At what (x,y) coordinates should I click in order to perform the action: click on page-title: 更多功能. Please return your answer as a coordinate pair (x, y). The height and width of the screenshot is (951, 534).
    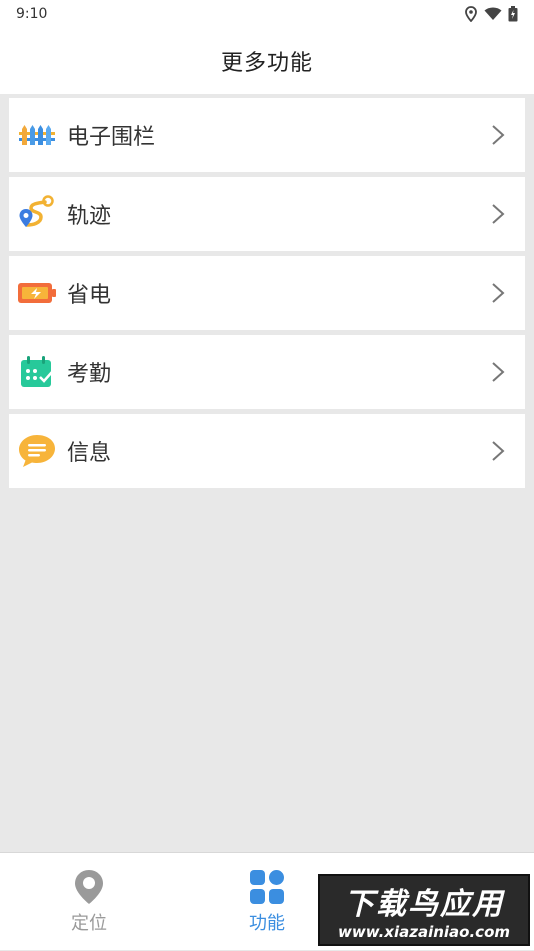
    Looking at the image, I should click on (266, 63).